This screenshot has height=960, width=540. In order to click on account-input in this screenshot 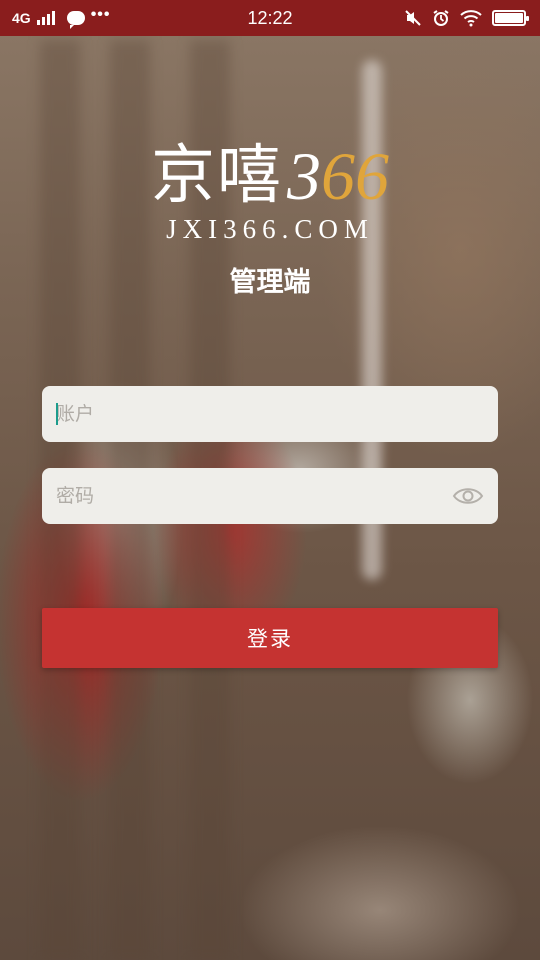, I will do `click(270, 414)`.